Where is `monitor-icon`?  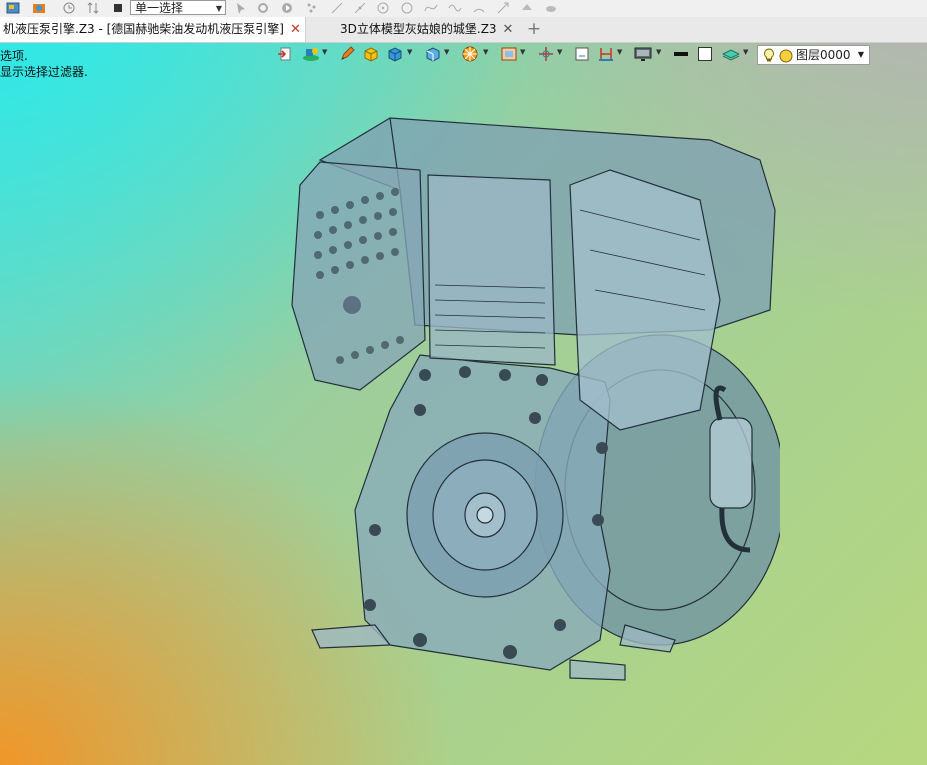 monitor-icon is located at coordinates (643, 54).